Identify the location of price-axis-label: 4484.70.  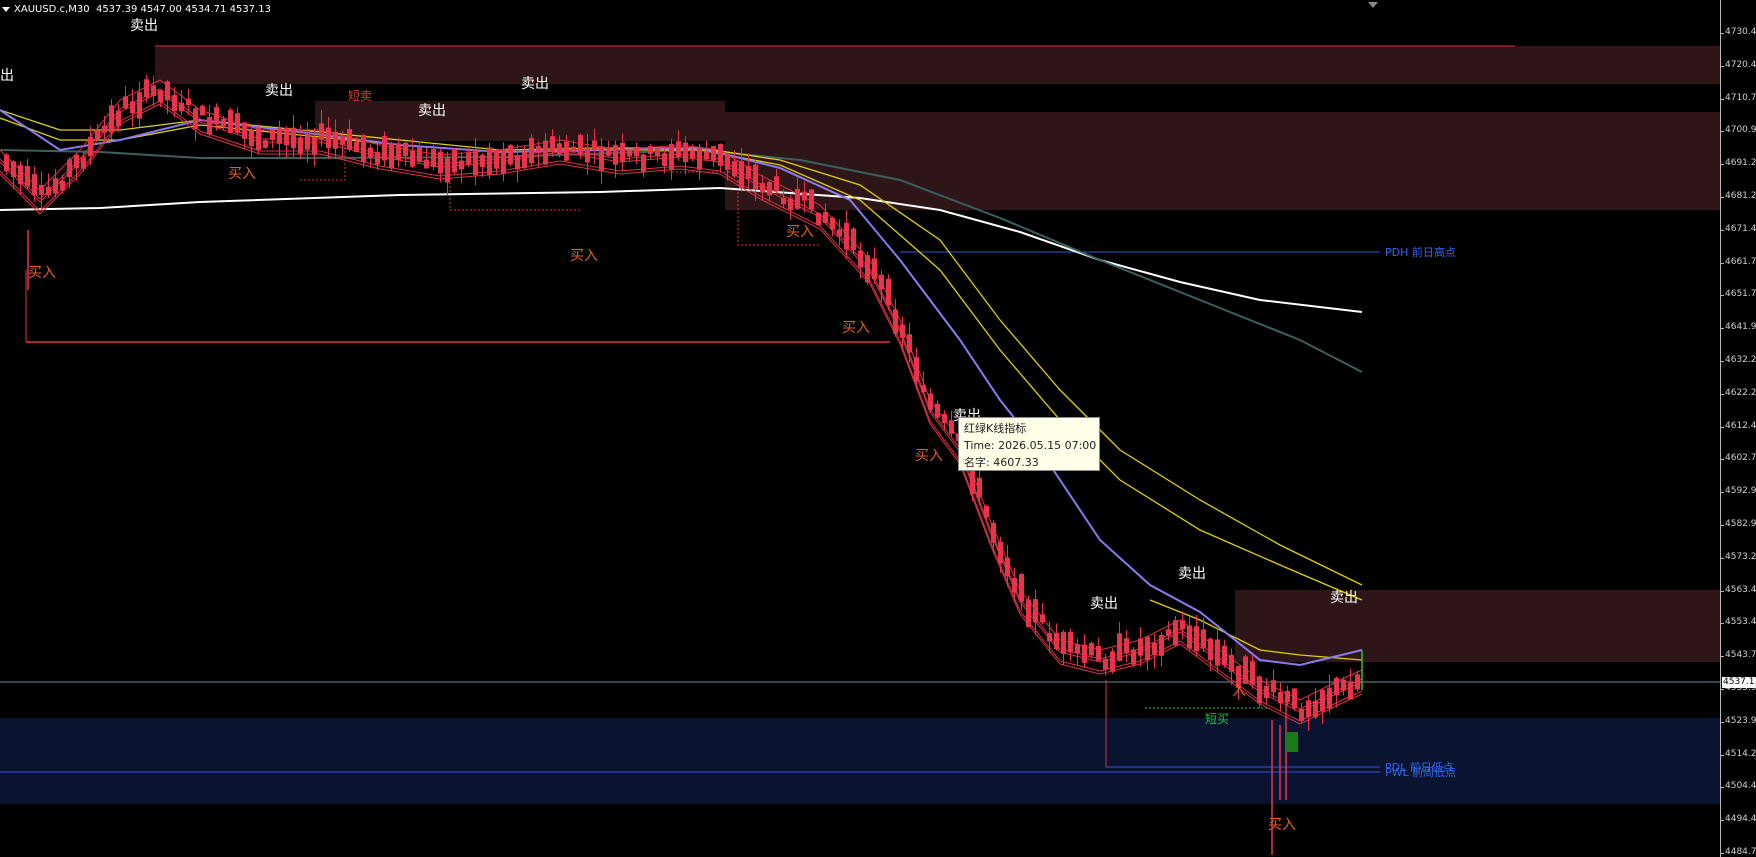
(1740, 852).